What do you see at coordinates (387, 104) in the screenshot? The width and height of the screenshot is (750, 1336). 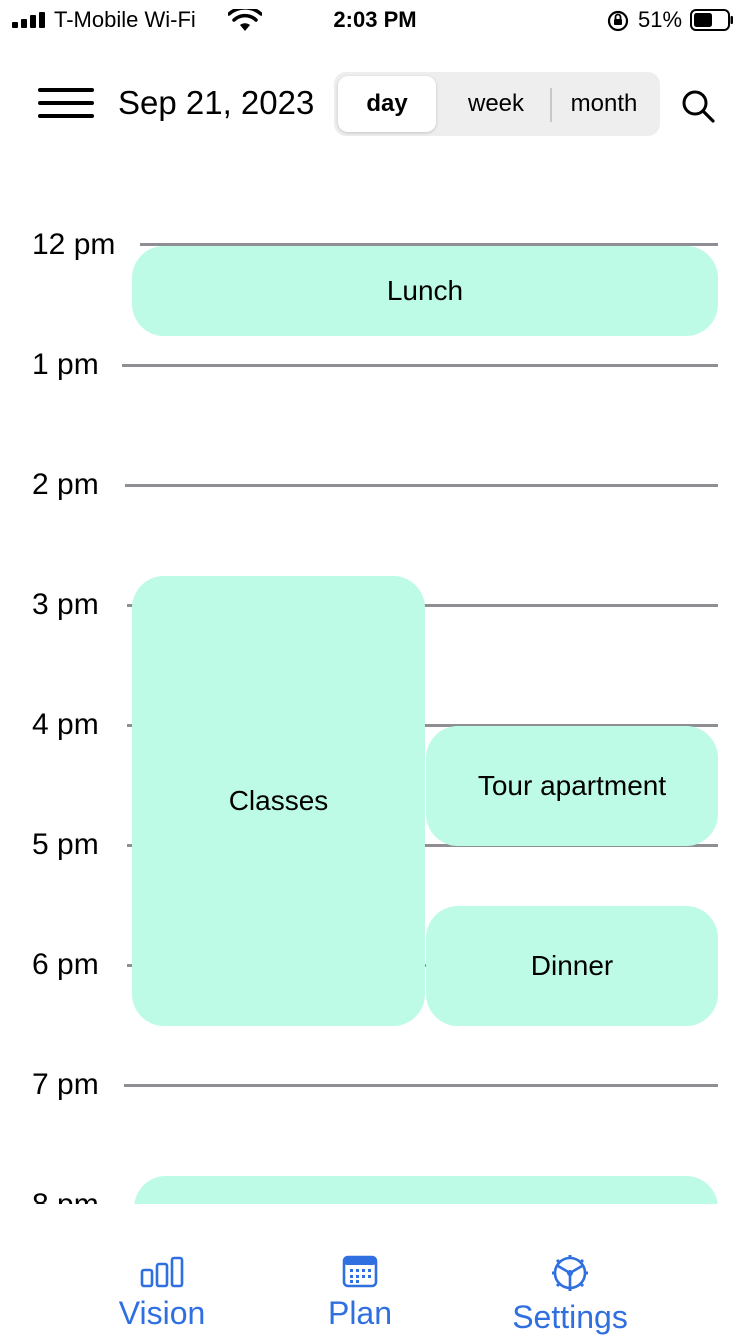 I see `day-view-option: day` at bounding box center [387, 104].